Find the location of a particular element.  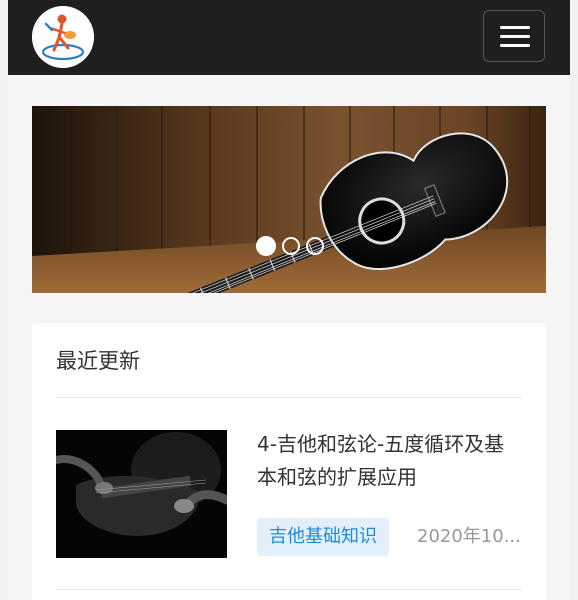

top-navbar is located at coordinates (289, 37).